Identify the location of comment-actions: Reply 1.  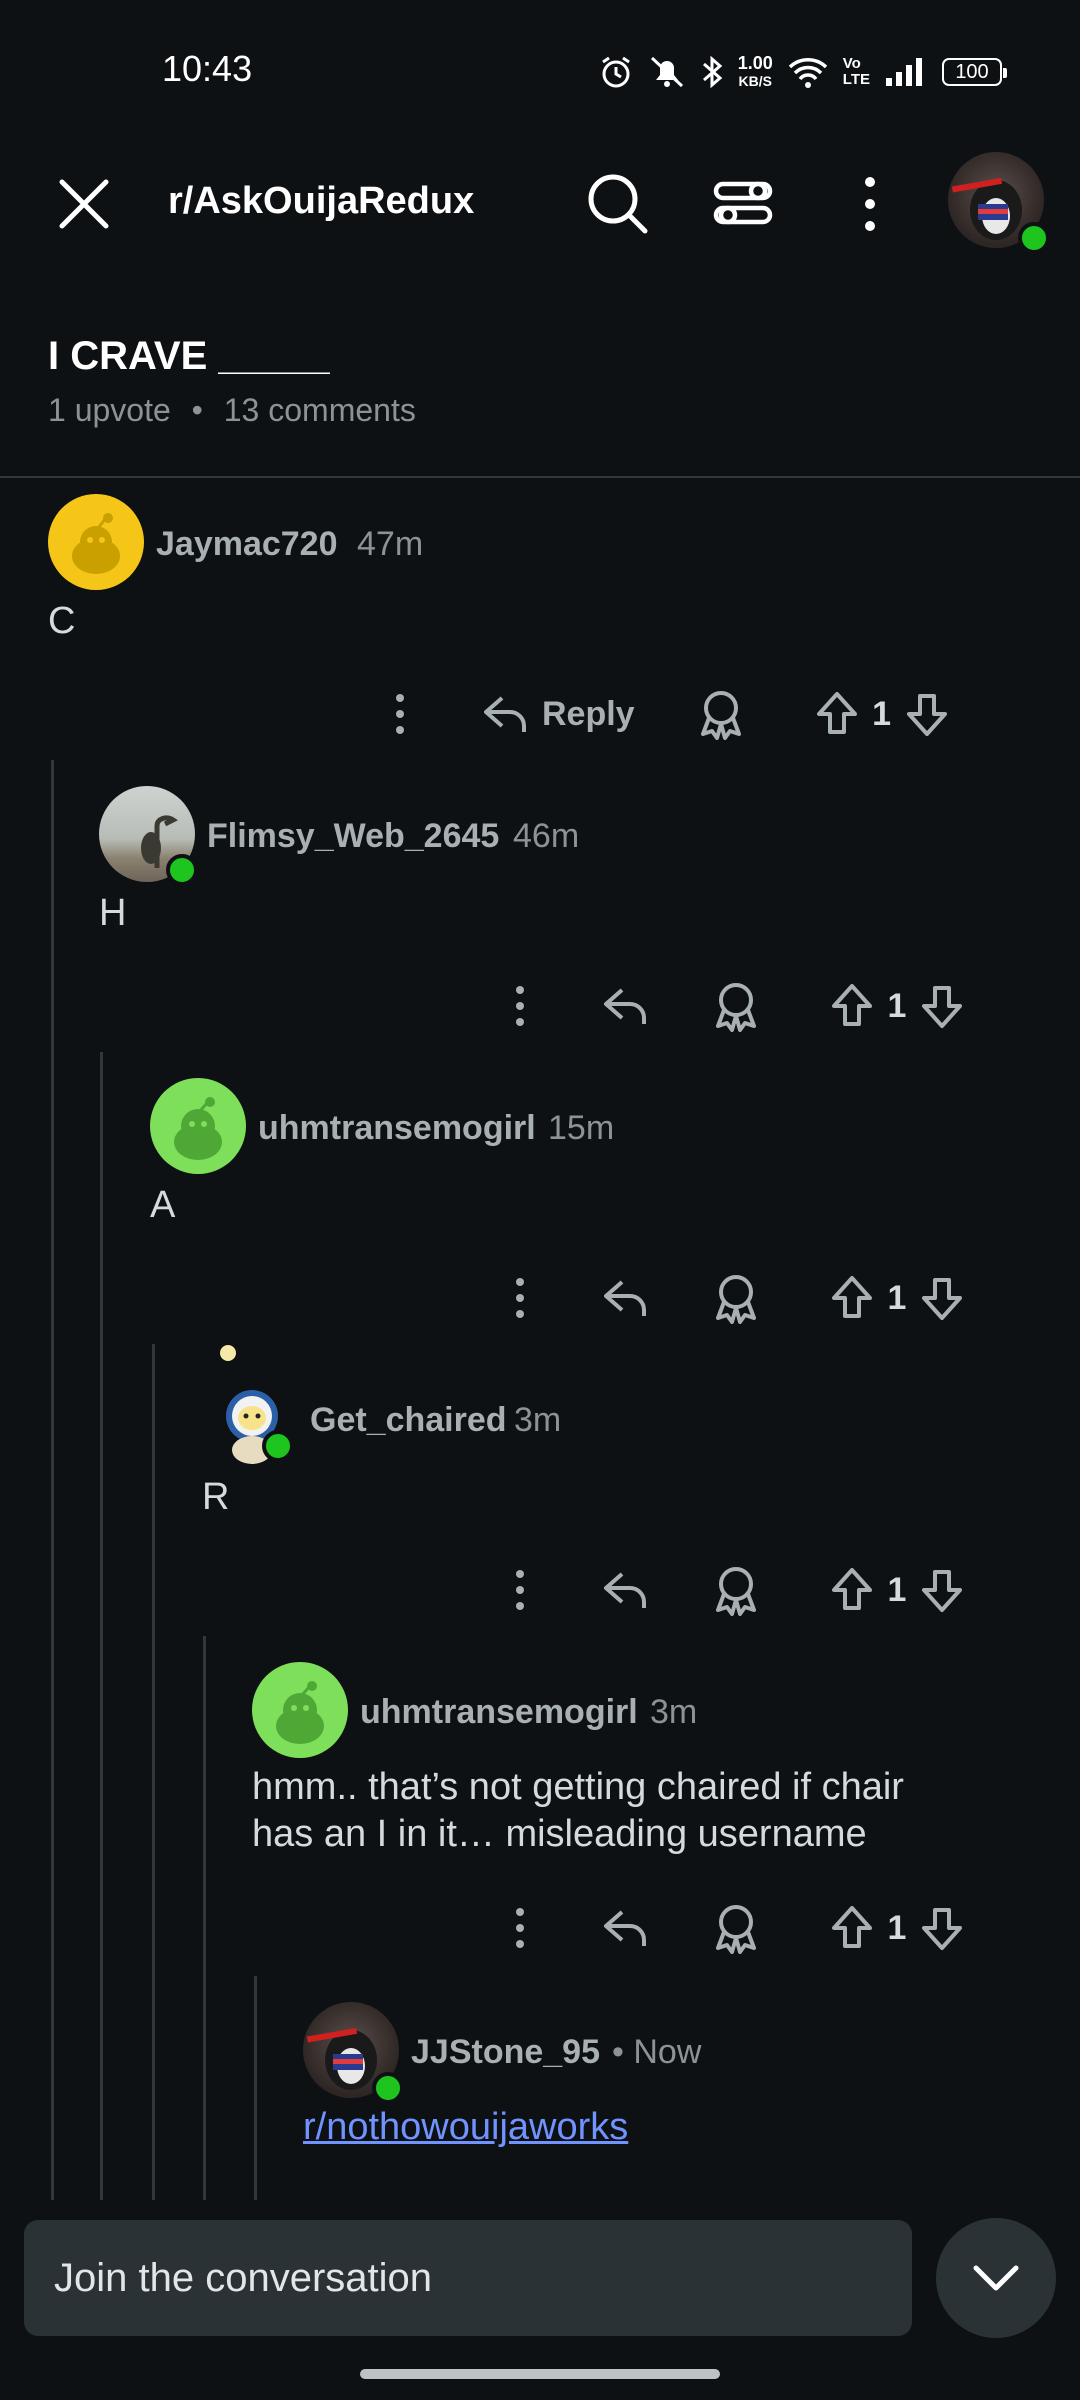
(665, 714).